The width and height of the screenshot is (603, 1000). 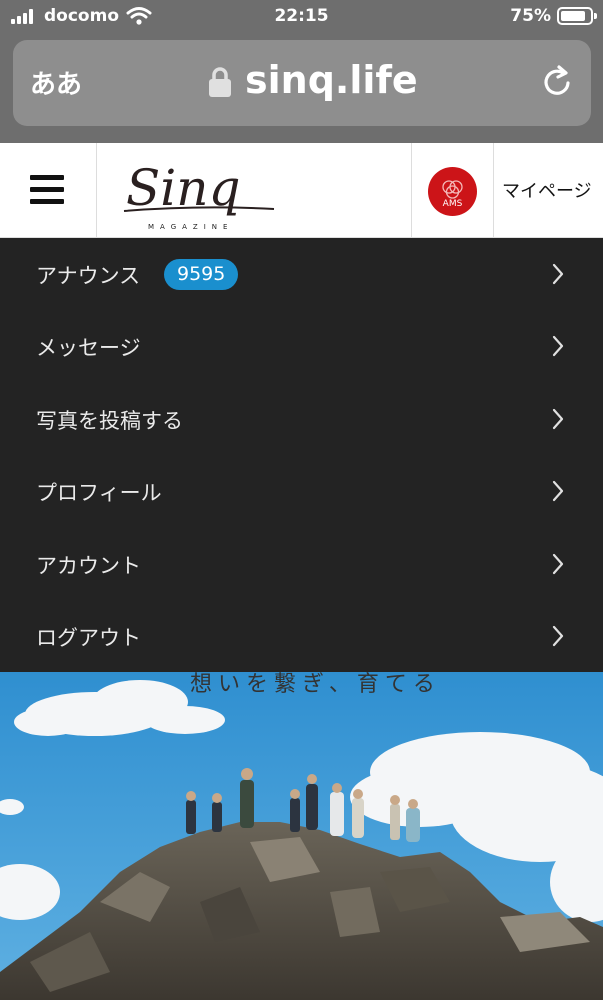 What do you see at coordinates (88, 638) in the screenshot?
I see `menu-item-label: ログアウト` at bounding box center [88, 638].